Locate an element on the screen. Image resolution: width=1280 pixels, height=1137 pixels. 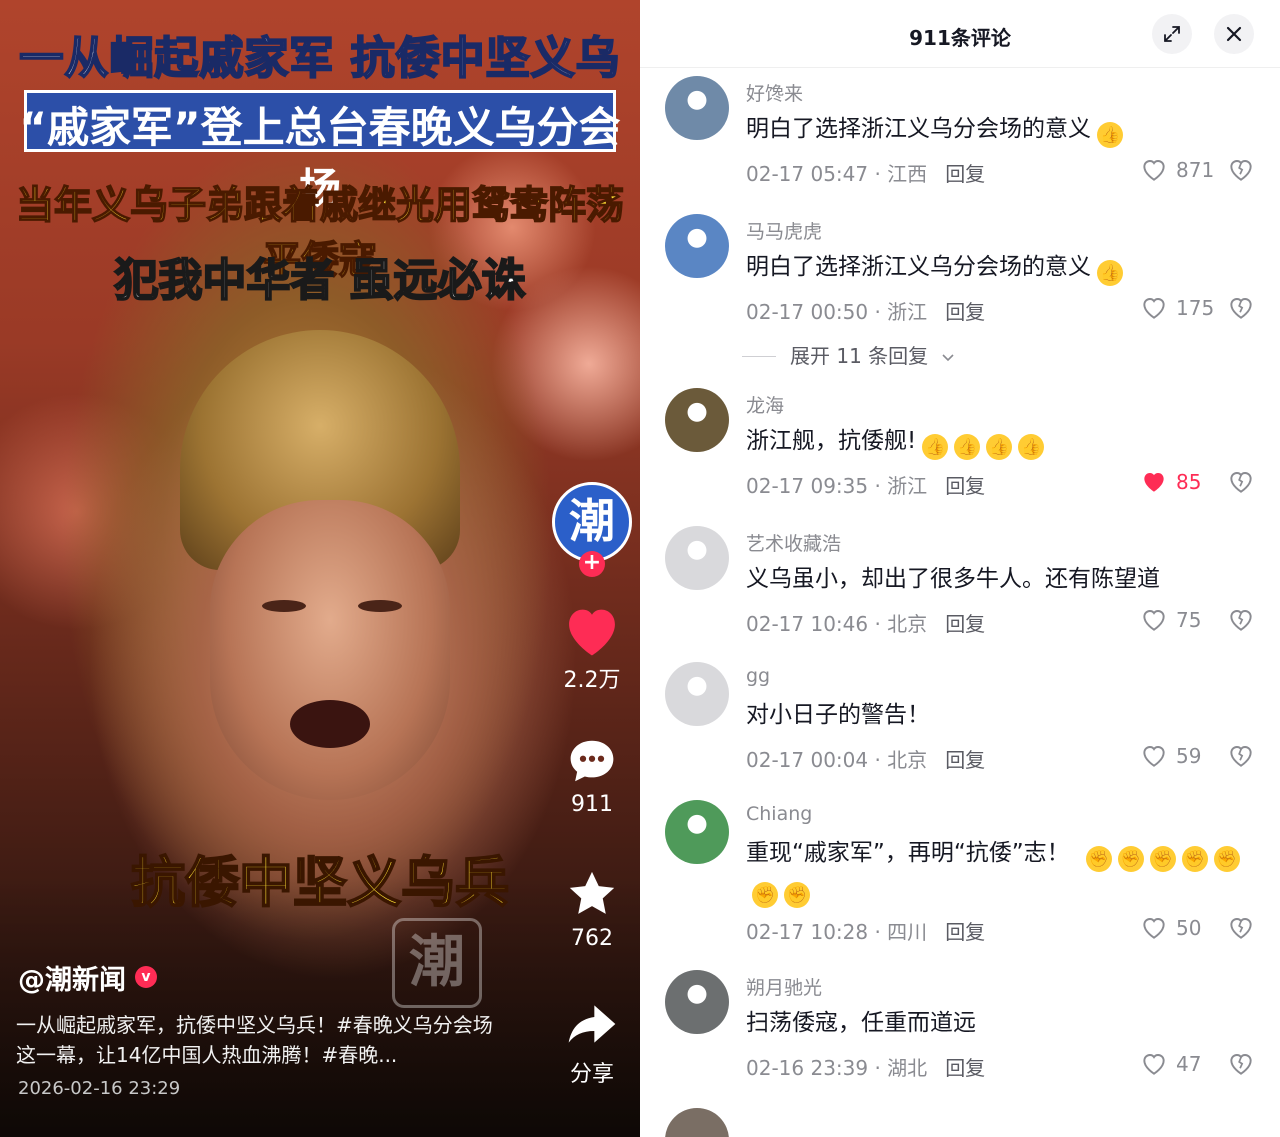
comment-like-count: 50 is located at coordinates (1189, 928).